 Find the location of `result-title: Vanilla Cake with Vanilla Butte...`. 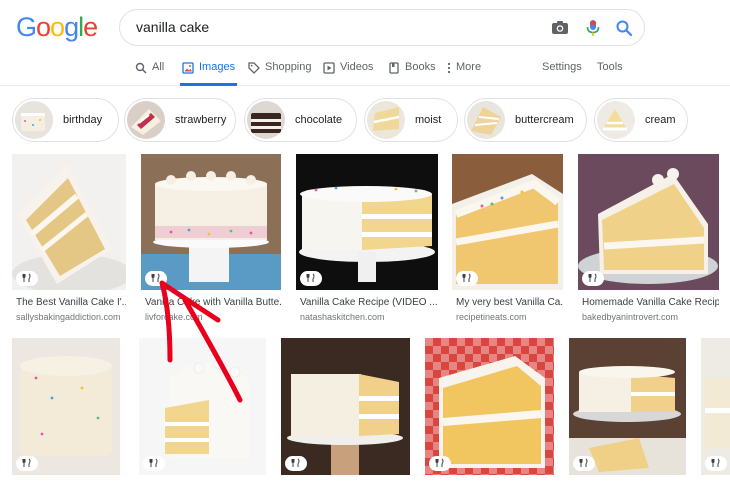

result-title: Vanilla Cake with Vanilla Butte... is located at coordinates (213, 302).